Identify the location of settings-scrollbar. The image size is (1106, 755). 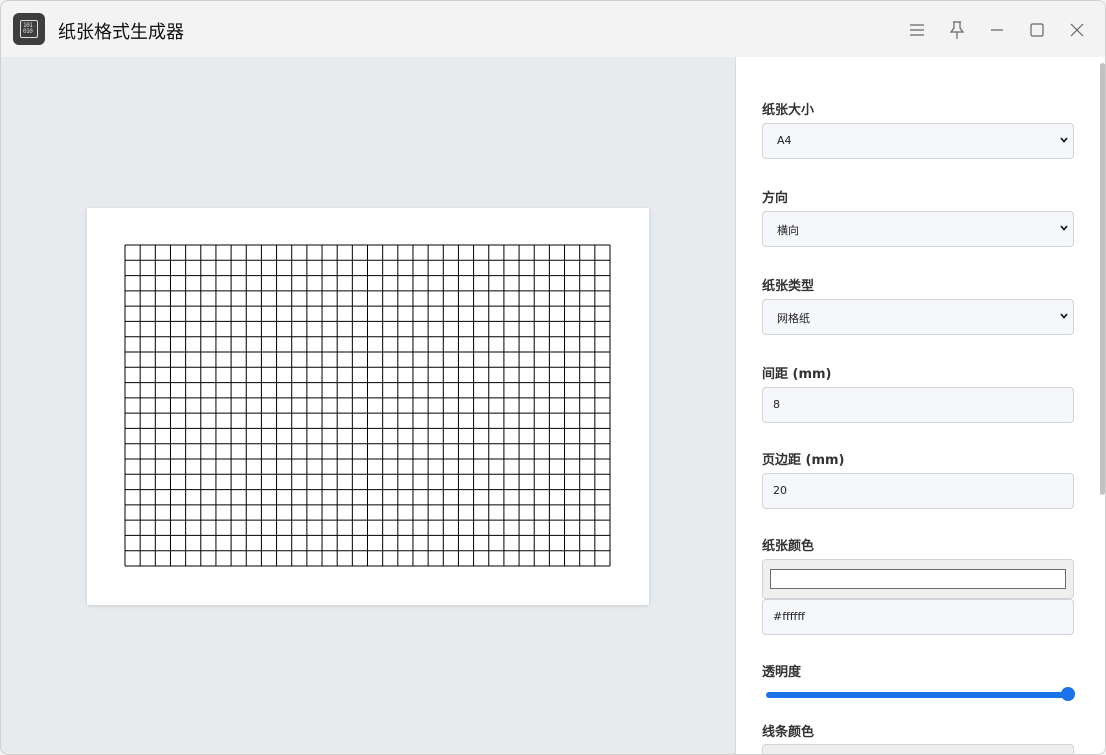
(1102, 279).